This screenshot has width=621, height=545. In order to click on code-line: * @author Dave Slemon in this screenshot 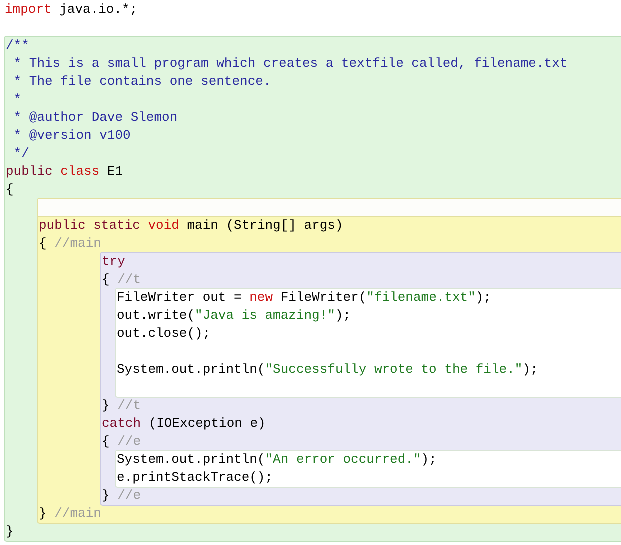, I will do `click(95, 118)`.